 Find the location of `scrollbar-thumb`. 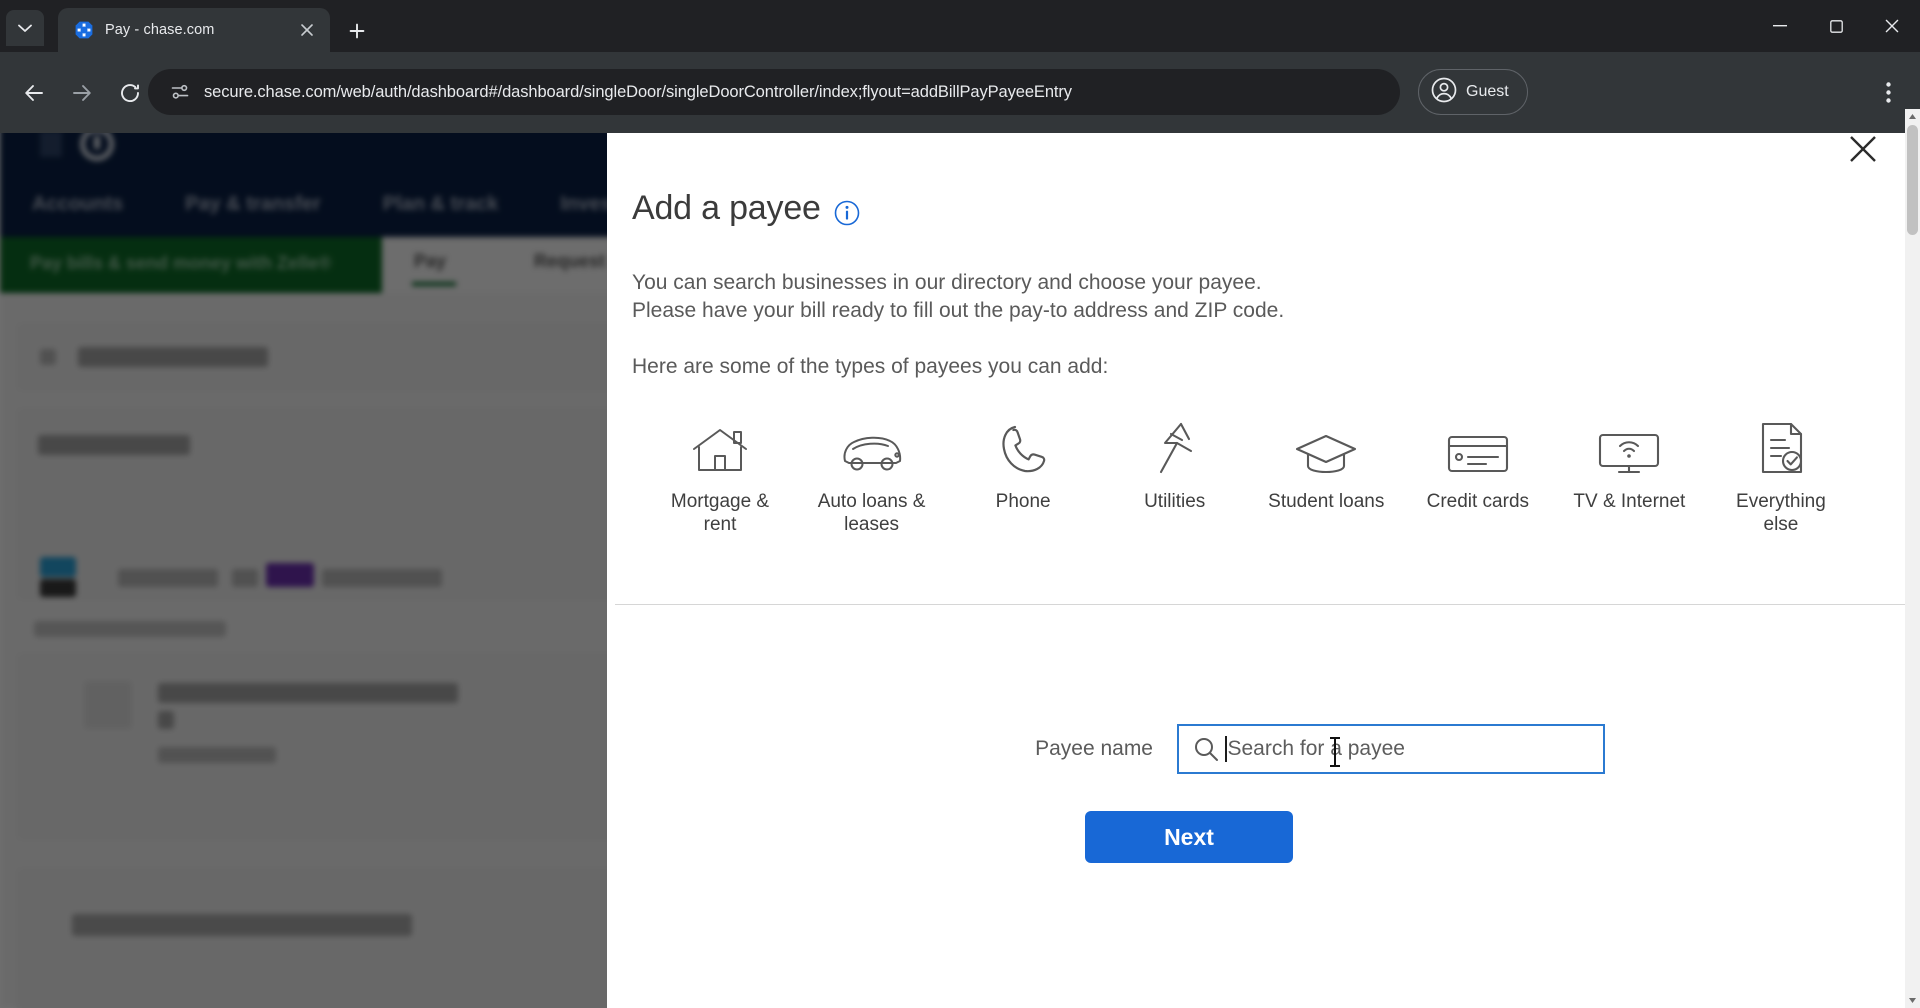

scrollbar-thumb is located at coordinates (1912, 180).